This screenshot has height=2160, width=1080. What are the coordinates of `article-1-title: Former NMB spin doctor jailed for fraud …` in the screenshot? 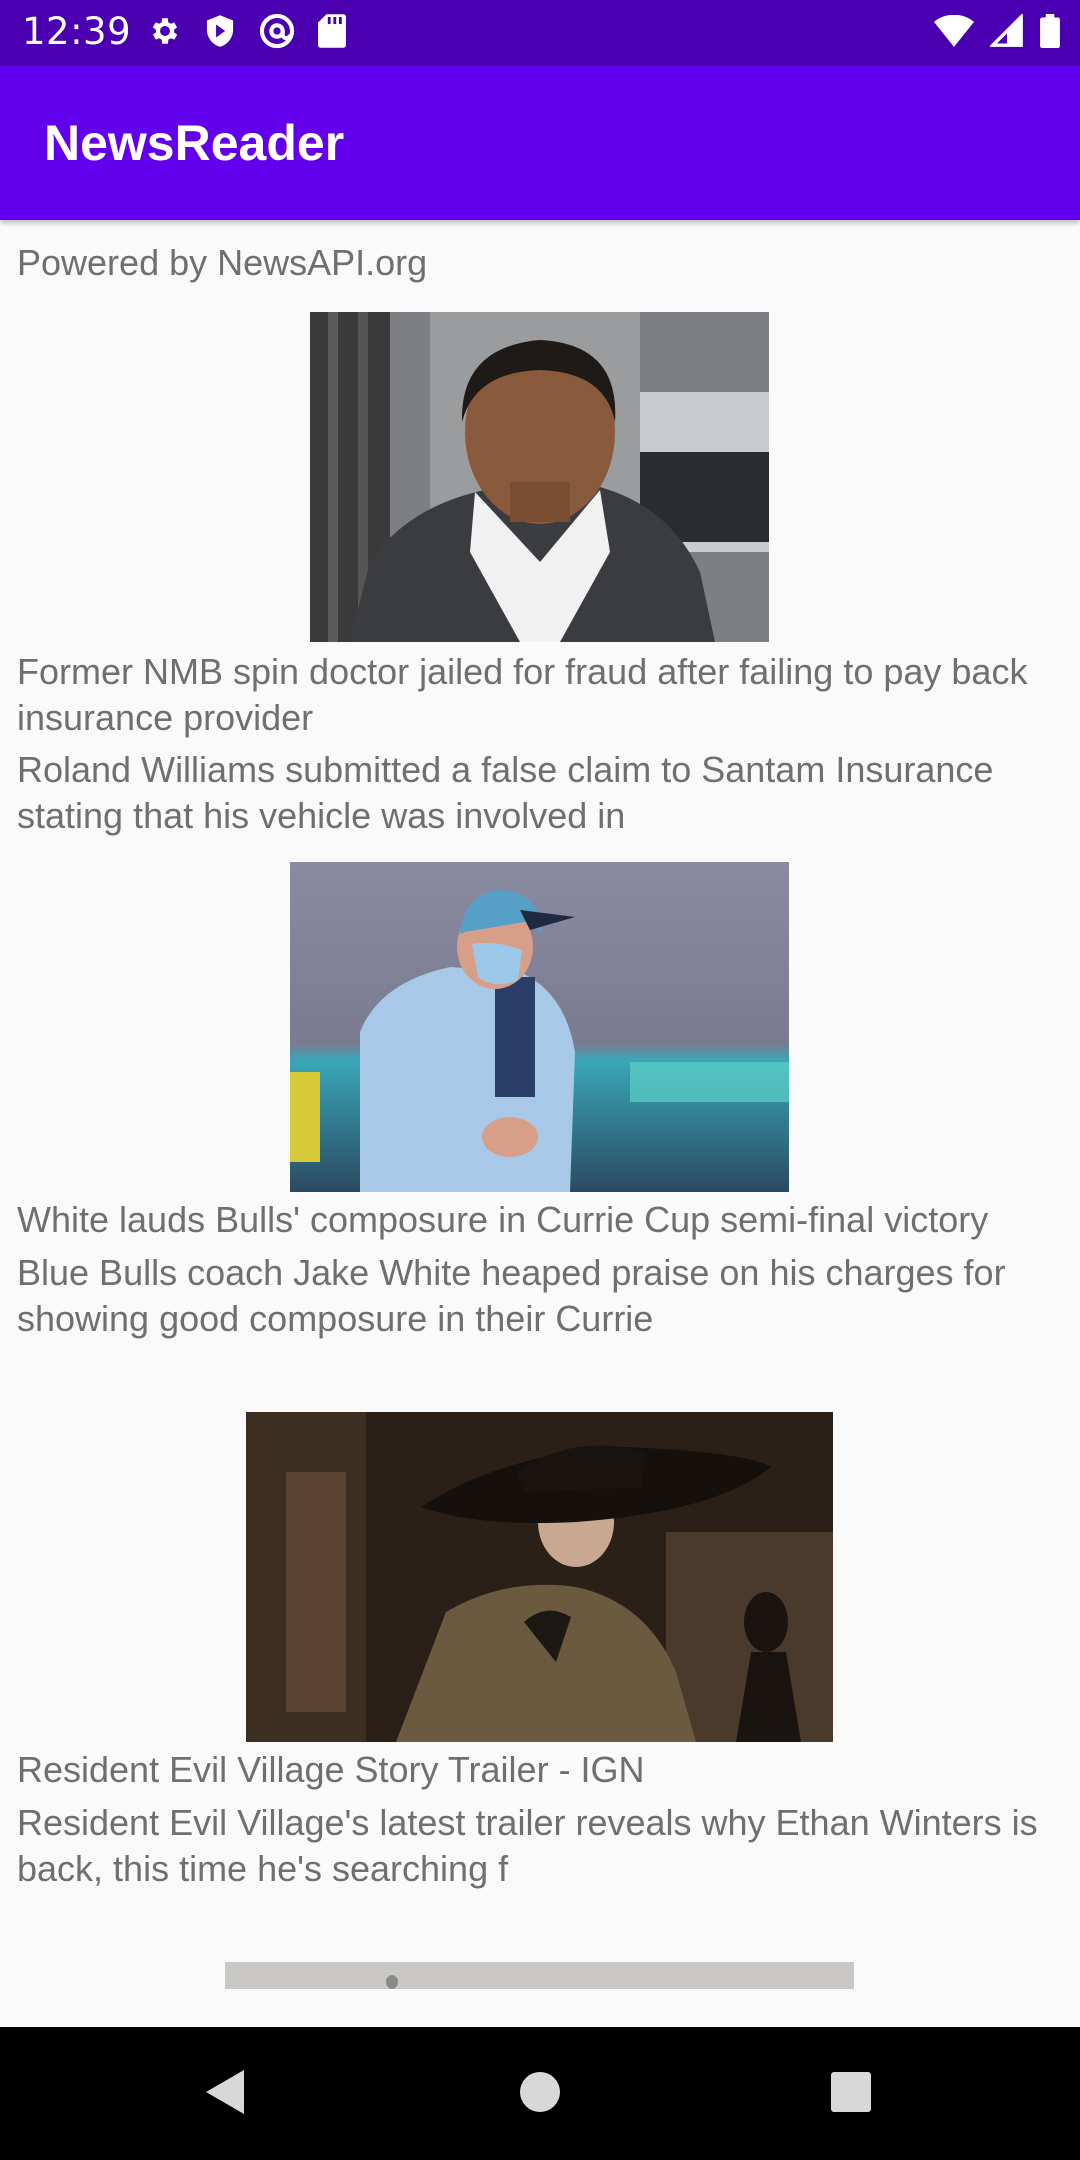 It's located at (522, 694).